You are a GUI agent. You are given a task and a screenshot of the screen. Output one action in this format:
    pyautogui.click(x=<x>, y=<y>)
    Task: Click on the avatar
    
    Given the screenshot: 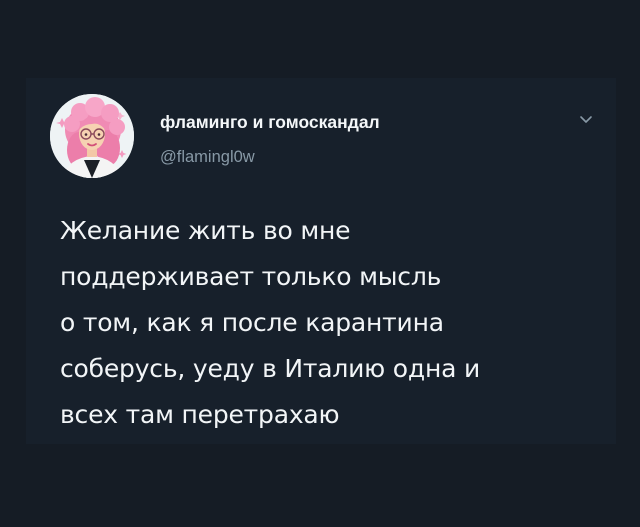 What is the action you would take?
    pyautogui.click(x=92, y=136)
    